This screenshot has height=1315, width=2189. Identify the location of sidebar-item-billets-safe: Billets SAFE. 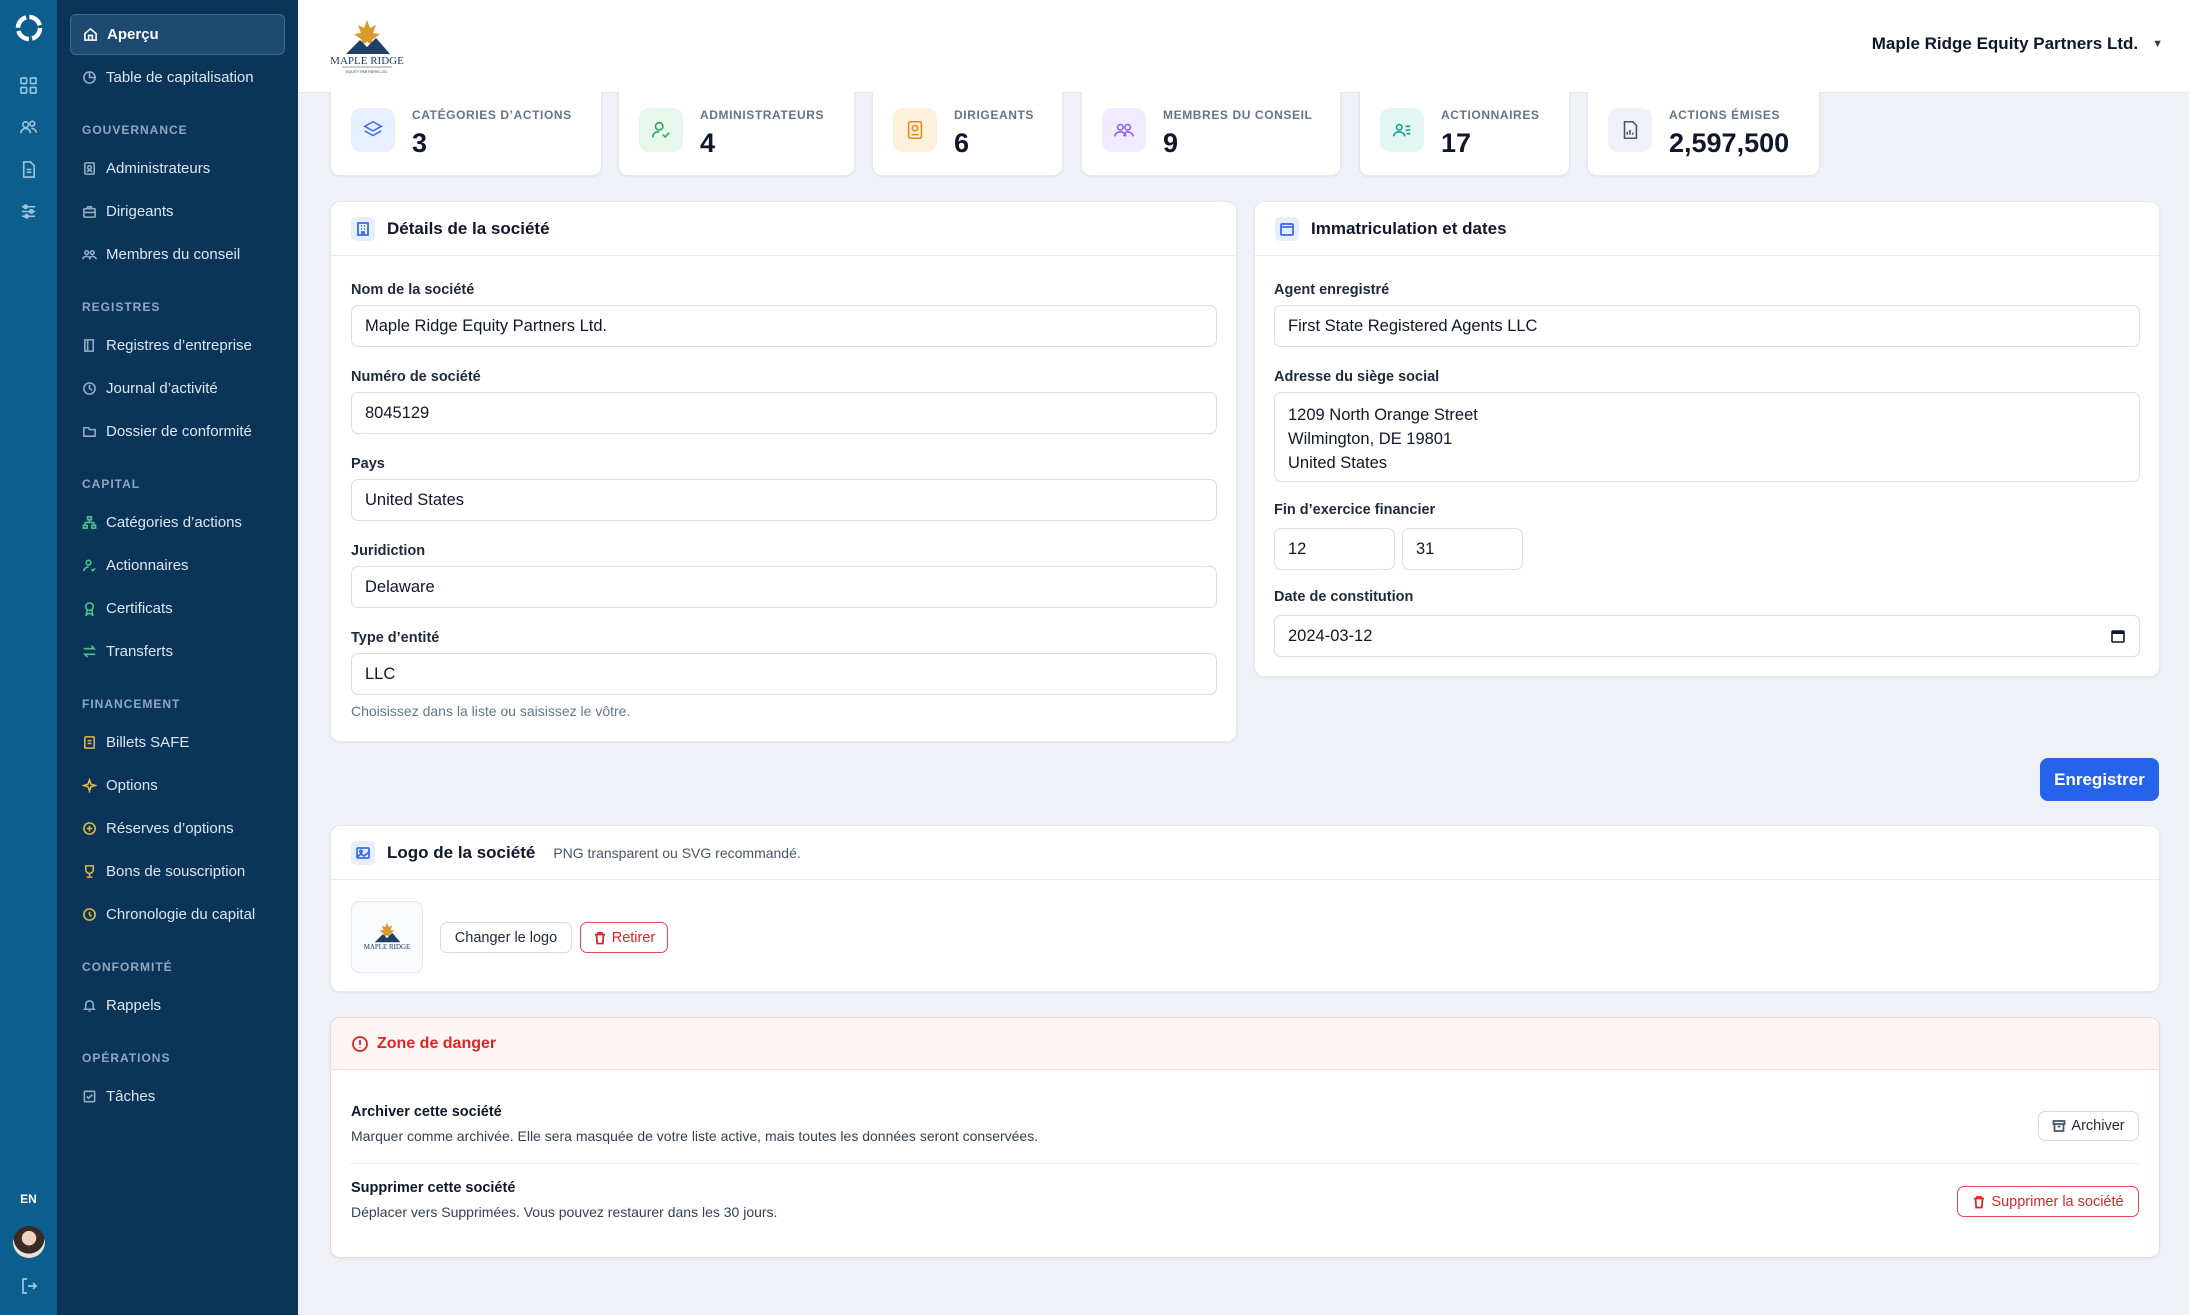
(177, 742).